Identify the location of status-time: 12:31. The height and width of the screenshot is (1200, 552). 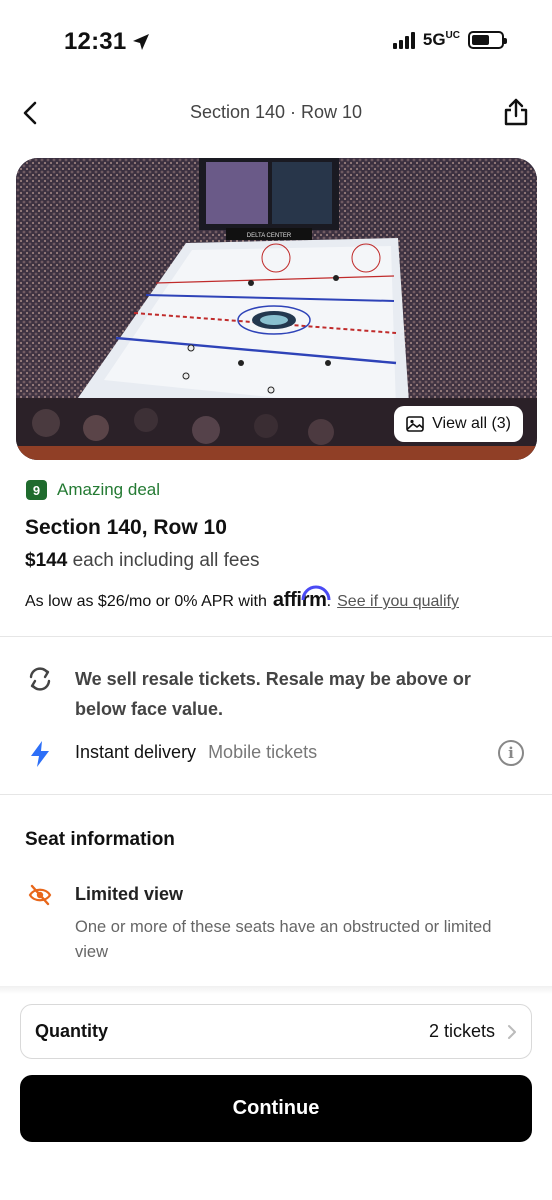
(107, 42).